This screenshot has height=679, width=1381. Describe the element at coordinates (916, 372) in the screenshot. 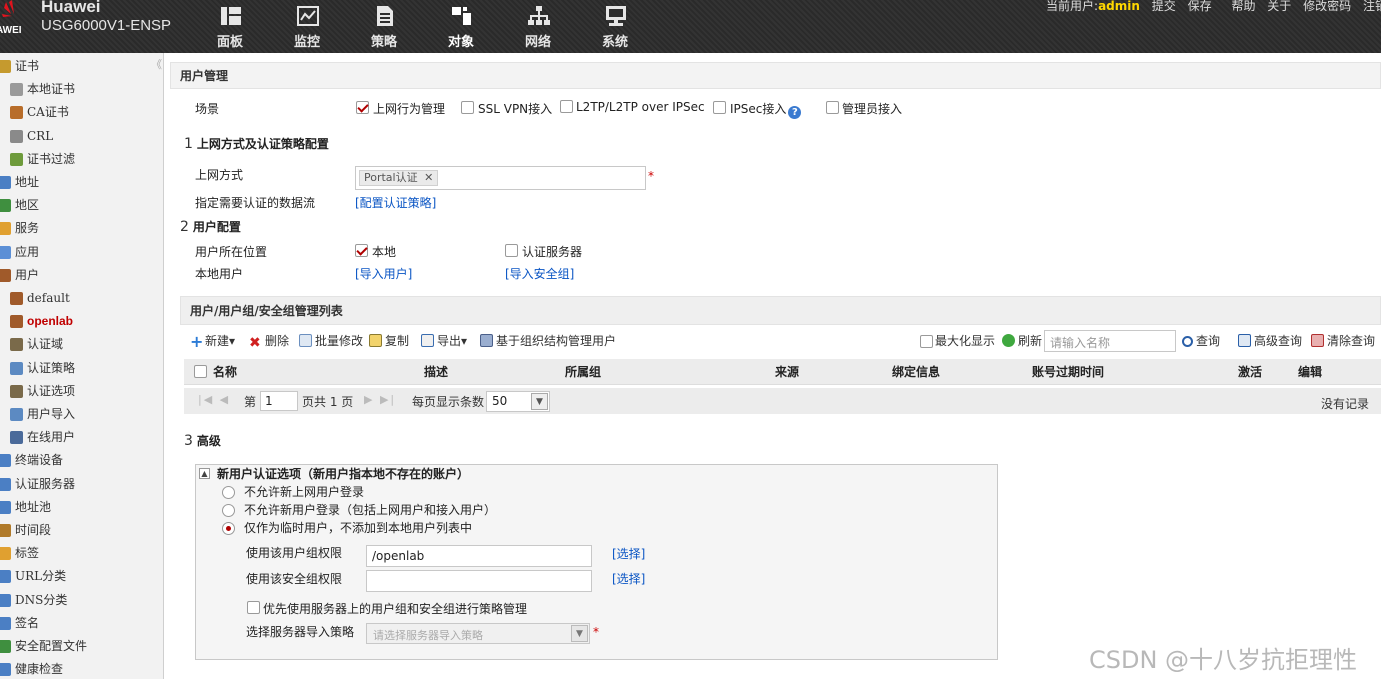

I see `column-binding: 绑定信息` at that location.